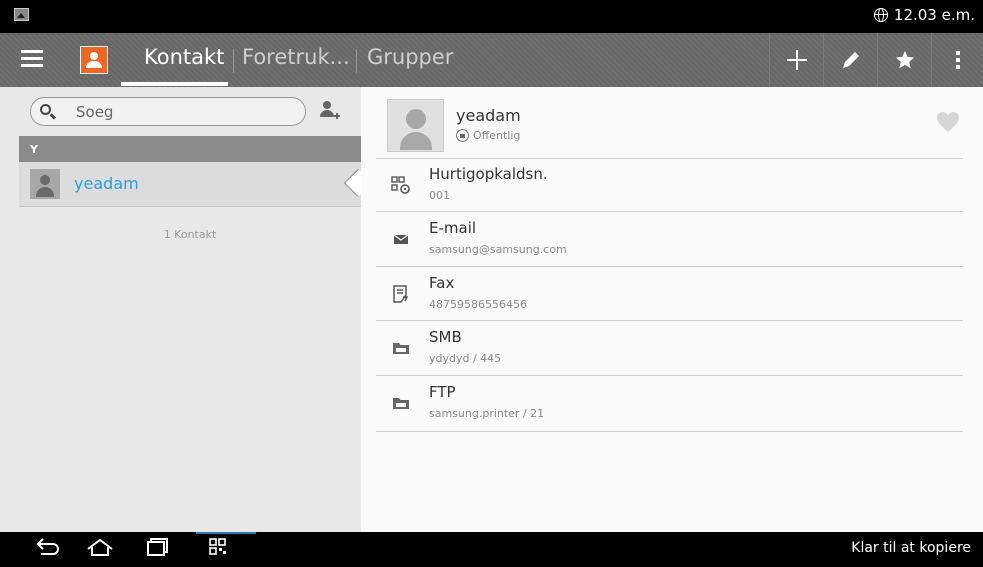 This screenshot has height=567, width=983. I want to click on tab-selected-indicator, so click(174, 84).